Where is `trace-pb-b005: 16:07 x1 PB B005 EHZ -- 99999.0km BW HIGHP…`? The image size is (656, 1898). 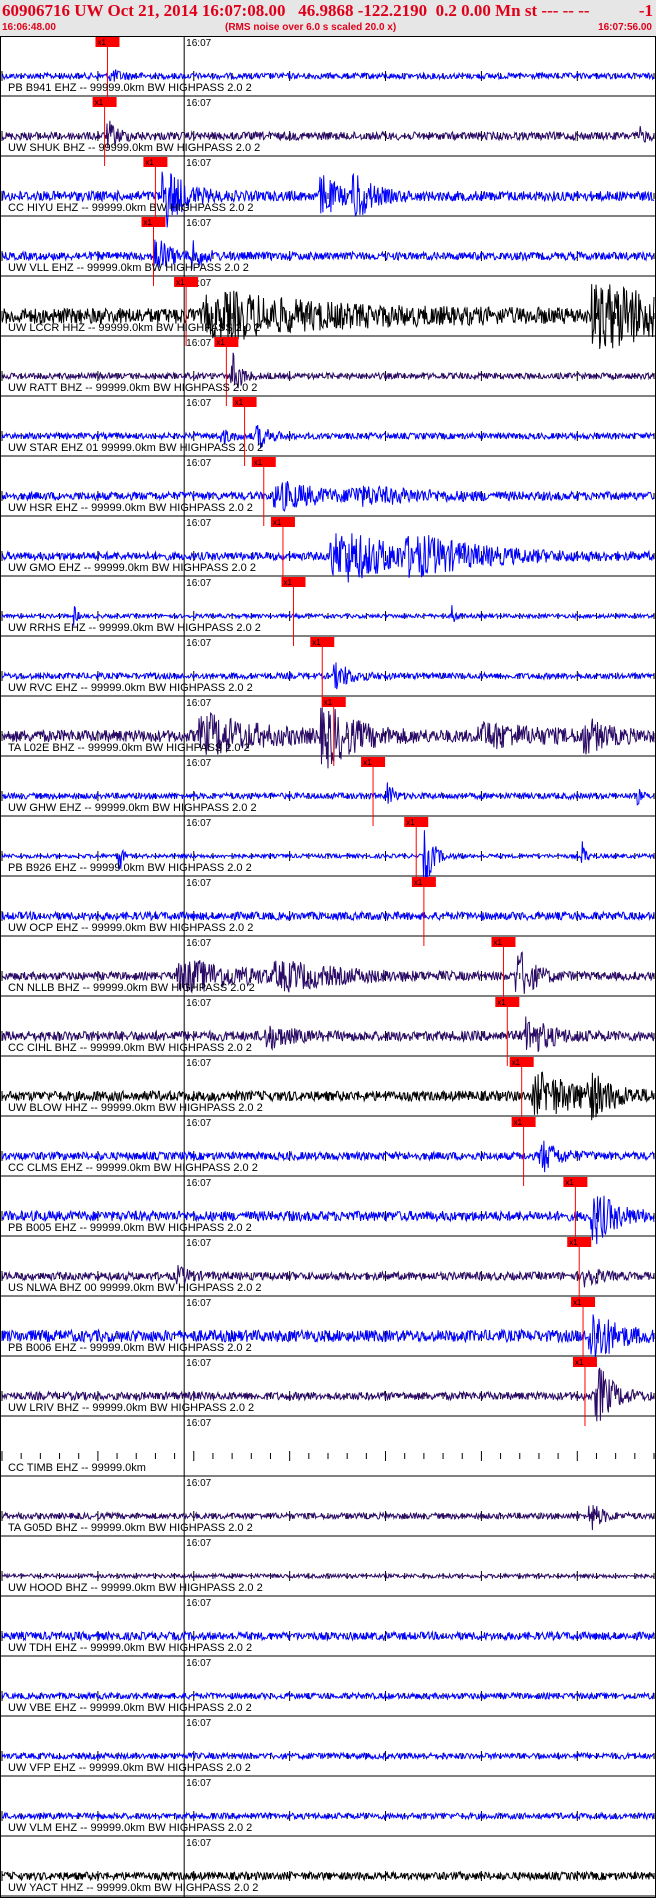
trace-pb-b005: 16:07 x1 PB B005 EHZ -- 99999.0km BW HIGHP… is located at coordinates (328, 1211).